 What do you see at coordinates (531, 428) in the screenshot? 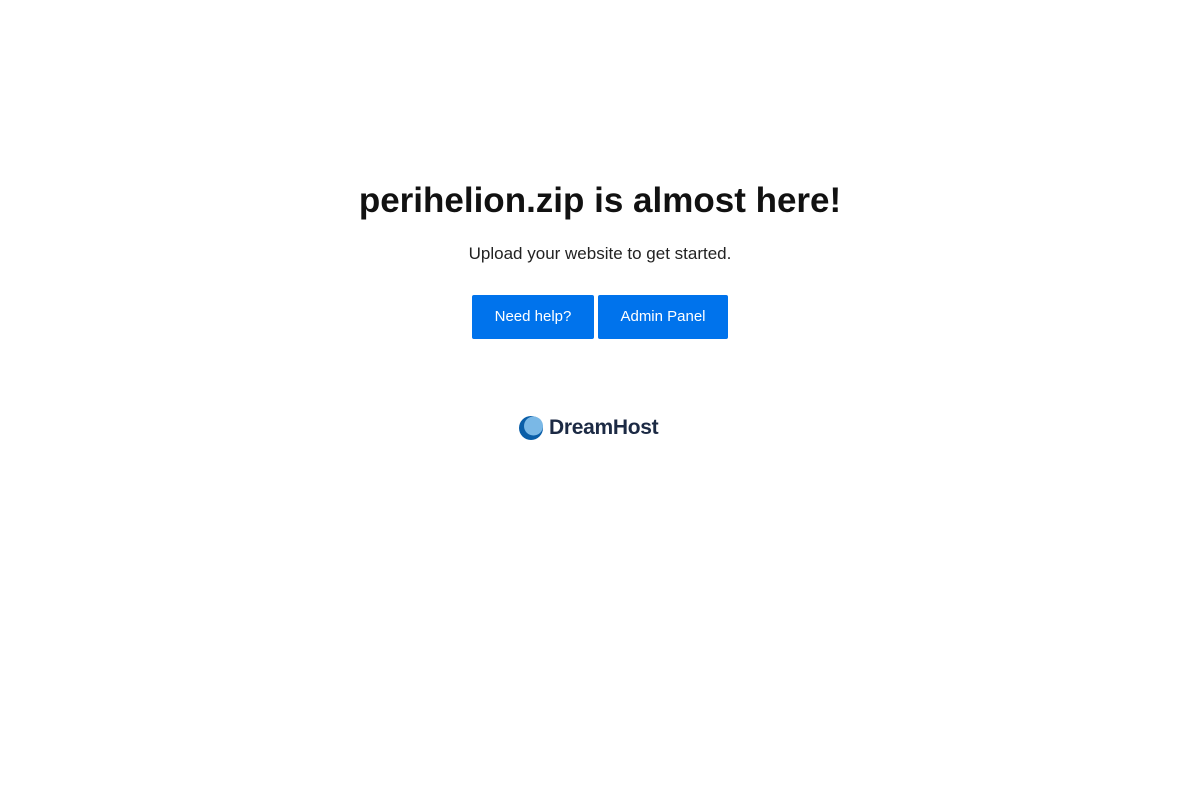
I see `dreamhost-moon-icon` at bounding box center [531, 428].